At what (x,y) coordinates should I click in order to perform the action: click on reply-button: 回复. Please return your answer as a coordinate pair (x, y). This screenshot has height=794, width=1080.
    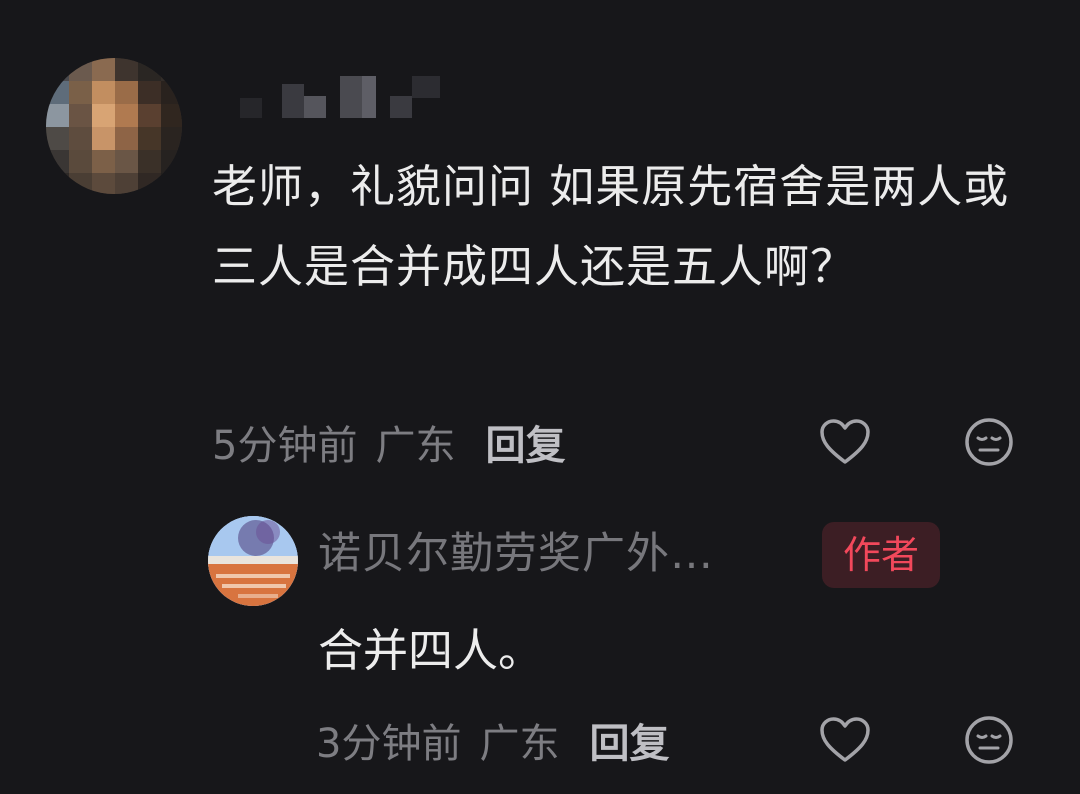
    Looking at the image, I should click on (525, 442).